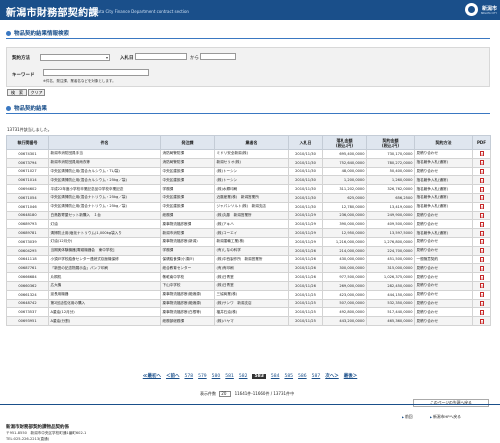  Describe the element at coordinates (344, 154) in the screenshot. I see `winning-amount-cell: 695,400,0000` at that location.